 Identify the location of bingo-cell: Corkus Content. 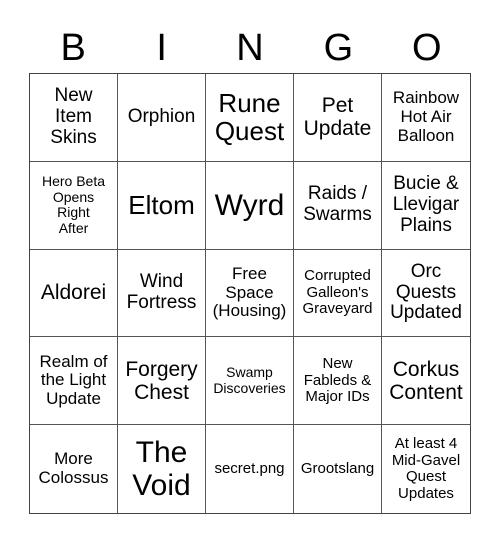
(426, 381).